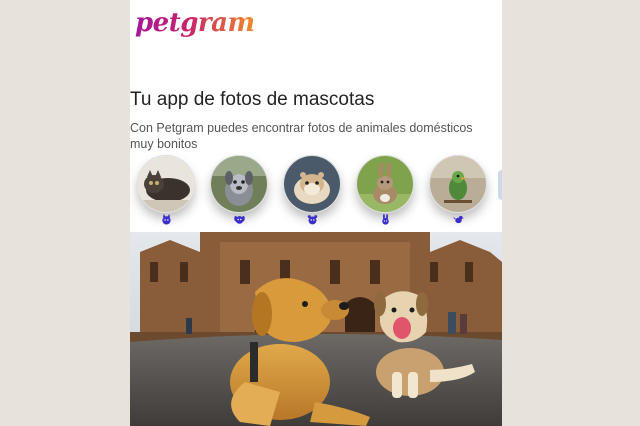 This screenshot has width=640, height=426. I want to click on dog-face-icon, so click(239, 221).